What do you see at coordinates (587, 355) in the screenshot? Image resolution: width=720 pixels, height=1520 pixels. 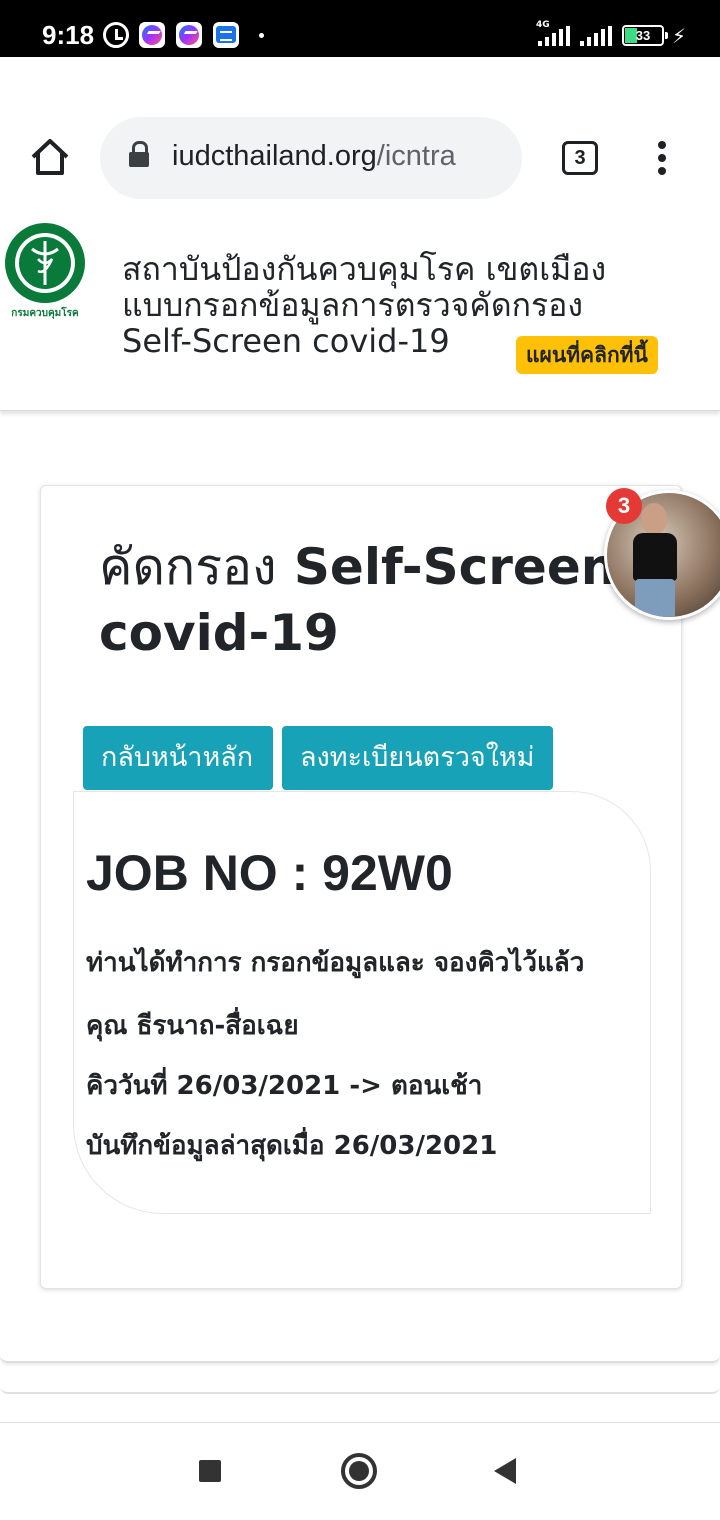 I see `map-link-badge: แผนที่คลิกที่นี้` at bounding box center [587, 355].